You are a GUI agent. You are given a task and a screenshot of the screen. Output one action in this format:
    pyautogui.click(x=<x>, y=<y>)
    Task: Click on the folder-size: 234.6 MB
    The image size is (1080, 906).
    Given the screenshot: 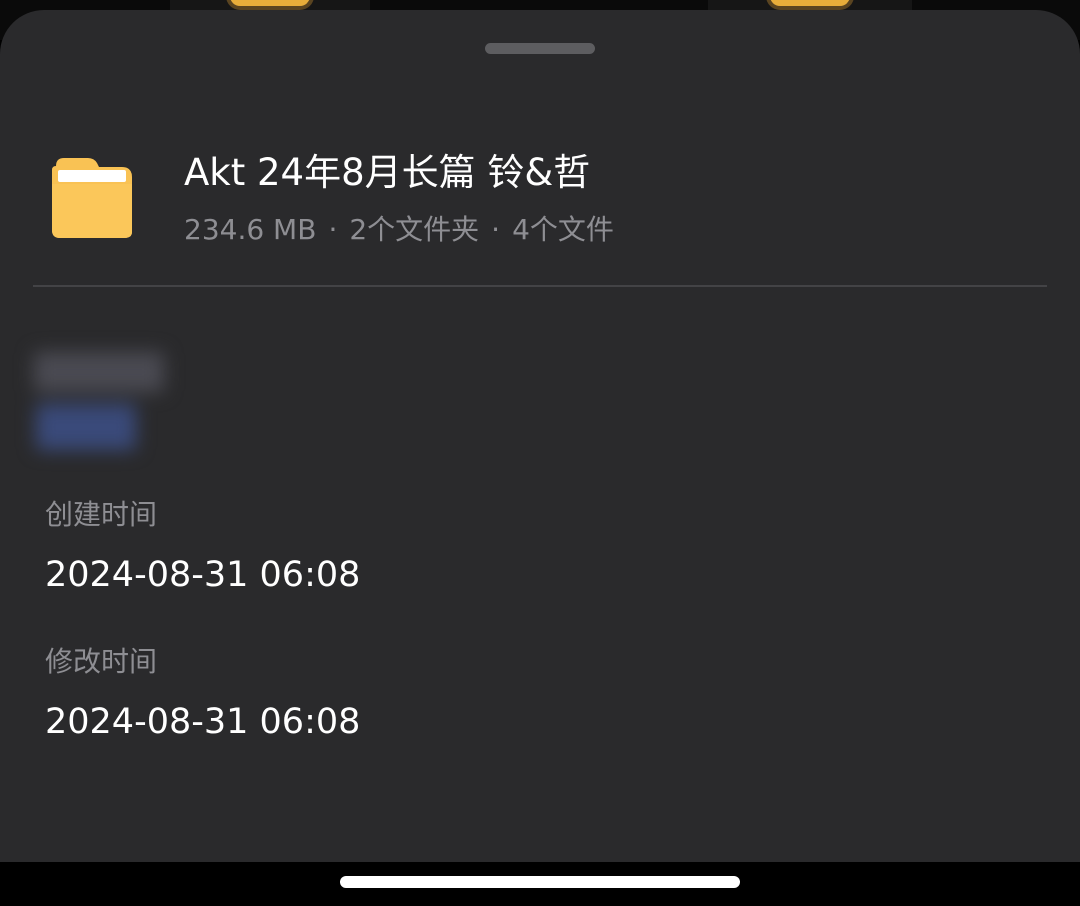 What is the action you would take?
    pyautogui.click(x=250, y=229)
    